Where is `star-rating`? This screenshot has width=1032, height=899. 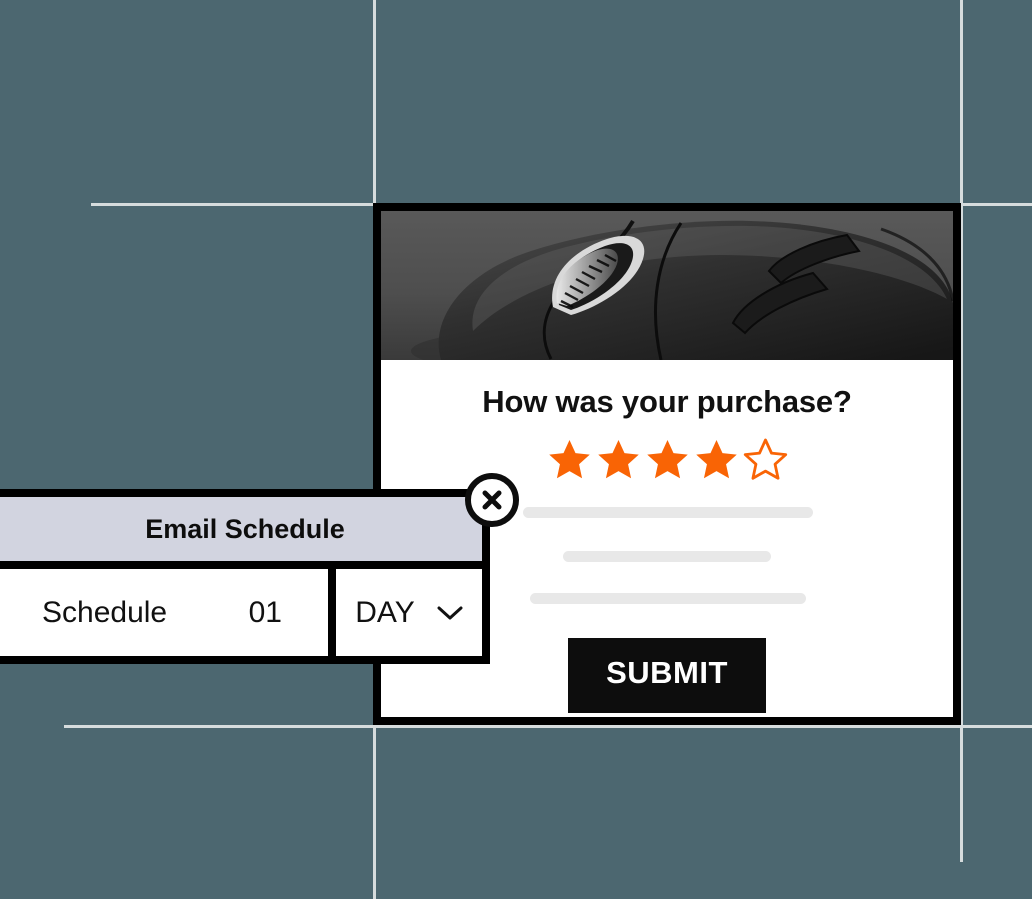
star-rating is located at coordinates (667, 459).